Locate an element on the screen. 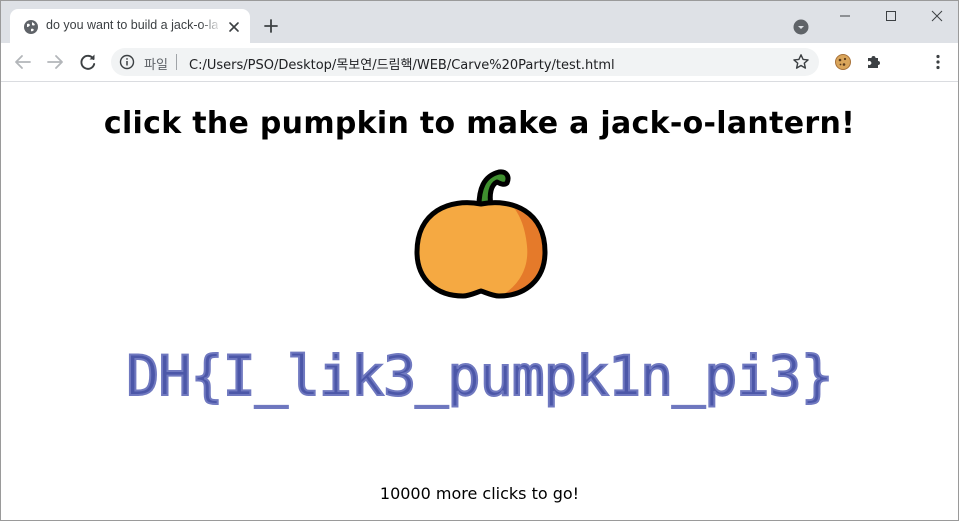 This screenshot has height=521, width=959. puzzle-extensions-icon is located at coordinates (874, 62).